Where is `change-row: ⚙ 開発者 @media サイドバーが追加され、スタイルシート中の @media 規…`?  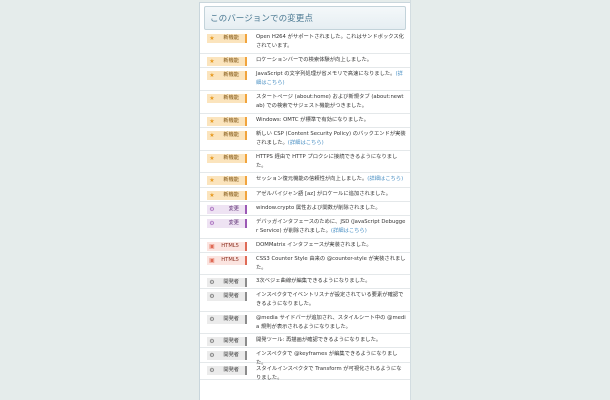 change-row: ⚙ 開発者 @media サイドバーが追加され、スタイルシート中の @media 規… is located at coordinates (305, 323).